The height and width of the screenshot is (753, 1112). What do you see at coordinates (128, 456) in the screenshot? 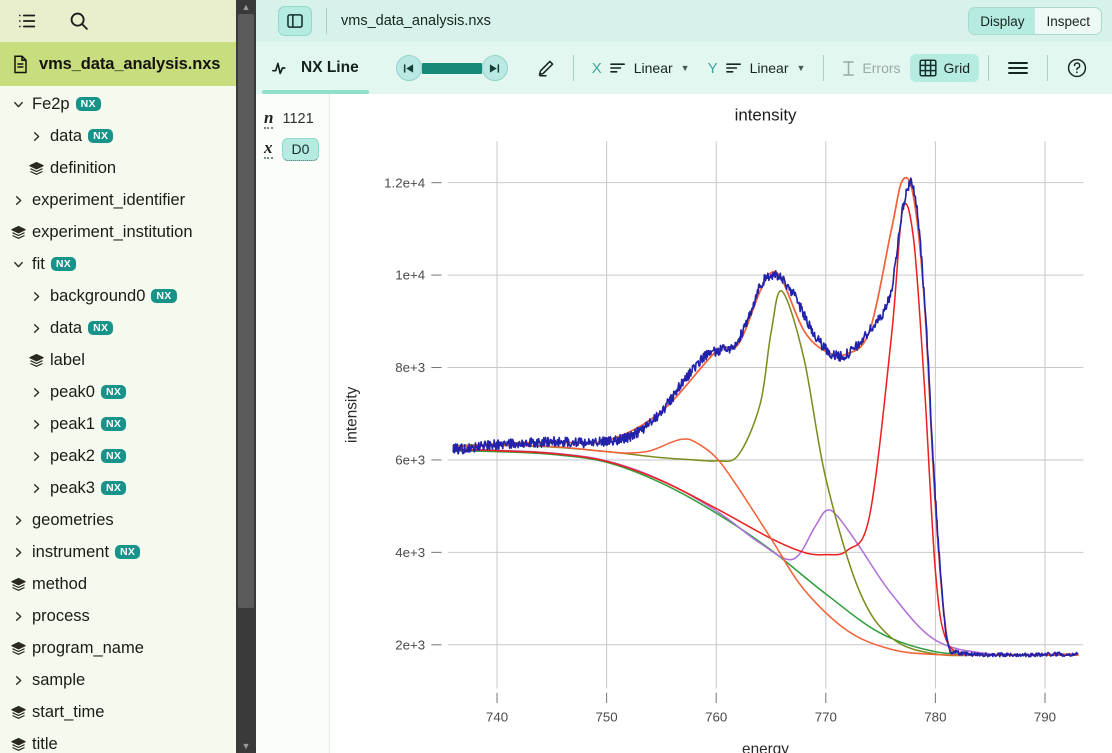
I see `tree-item-peak2: peak2 NX` at bounding box center [128, 456].